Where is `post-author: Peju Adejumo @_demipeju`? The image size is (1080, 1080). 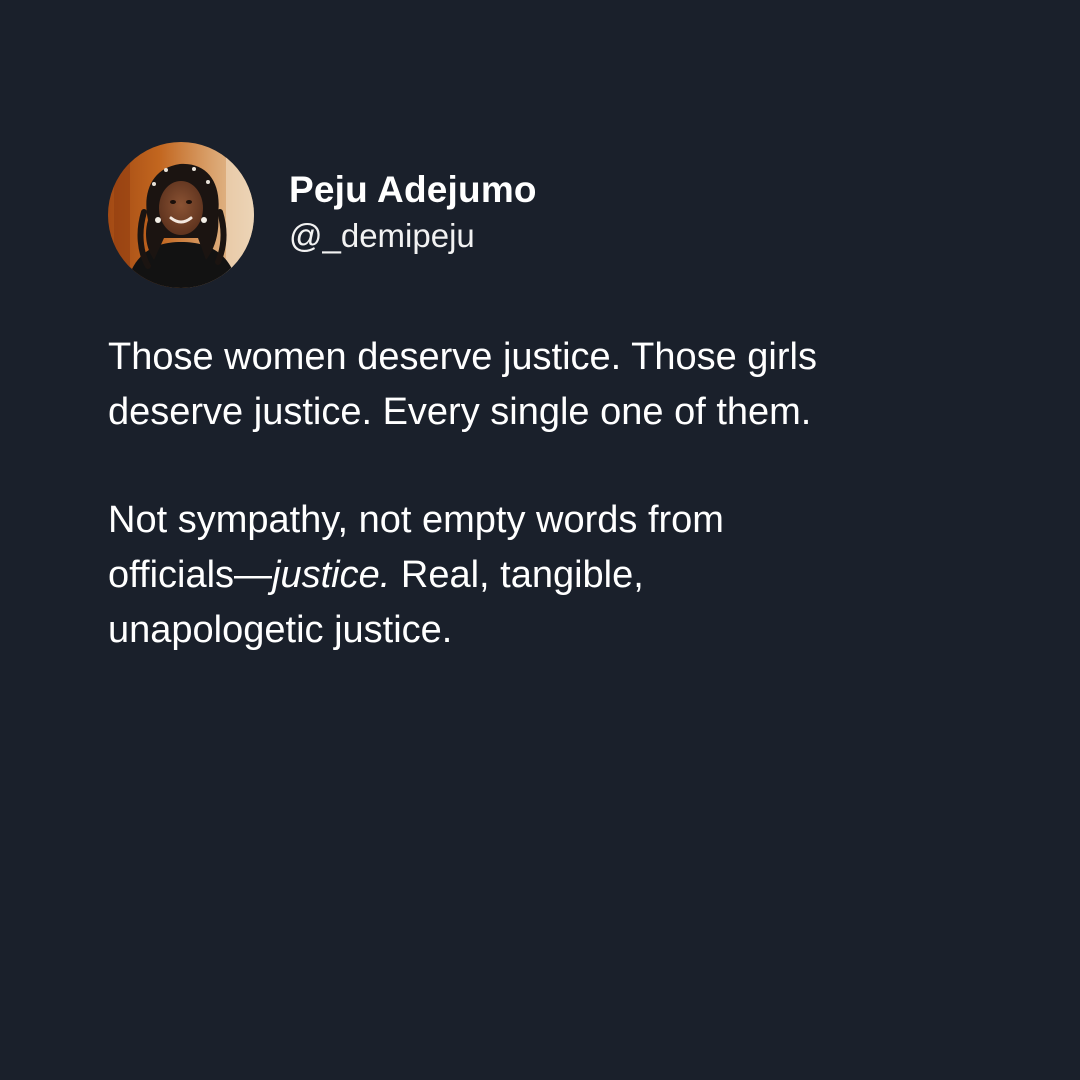 post-author: Peju Adejumo @_demipeju is located at coordinates (322, 215).